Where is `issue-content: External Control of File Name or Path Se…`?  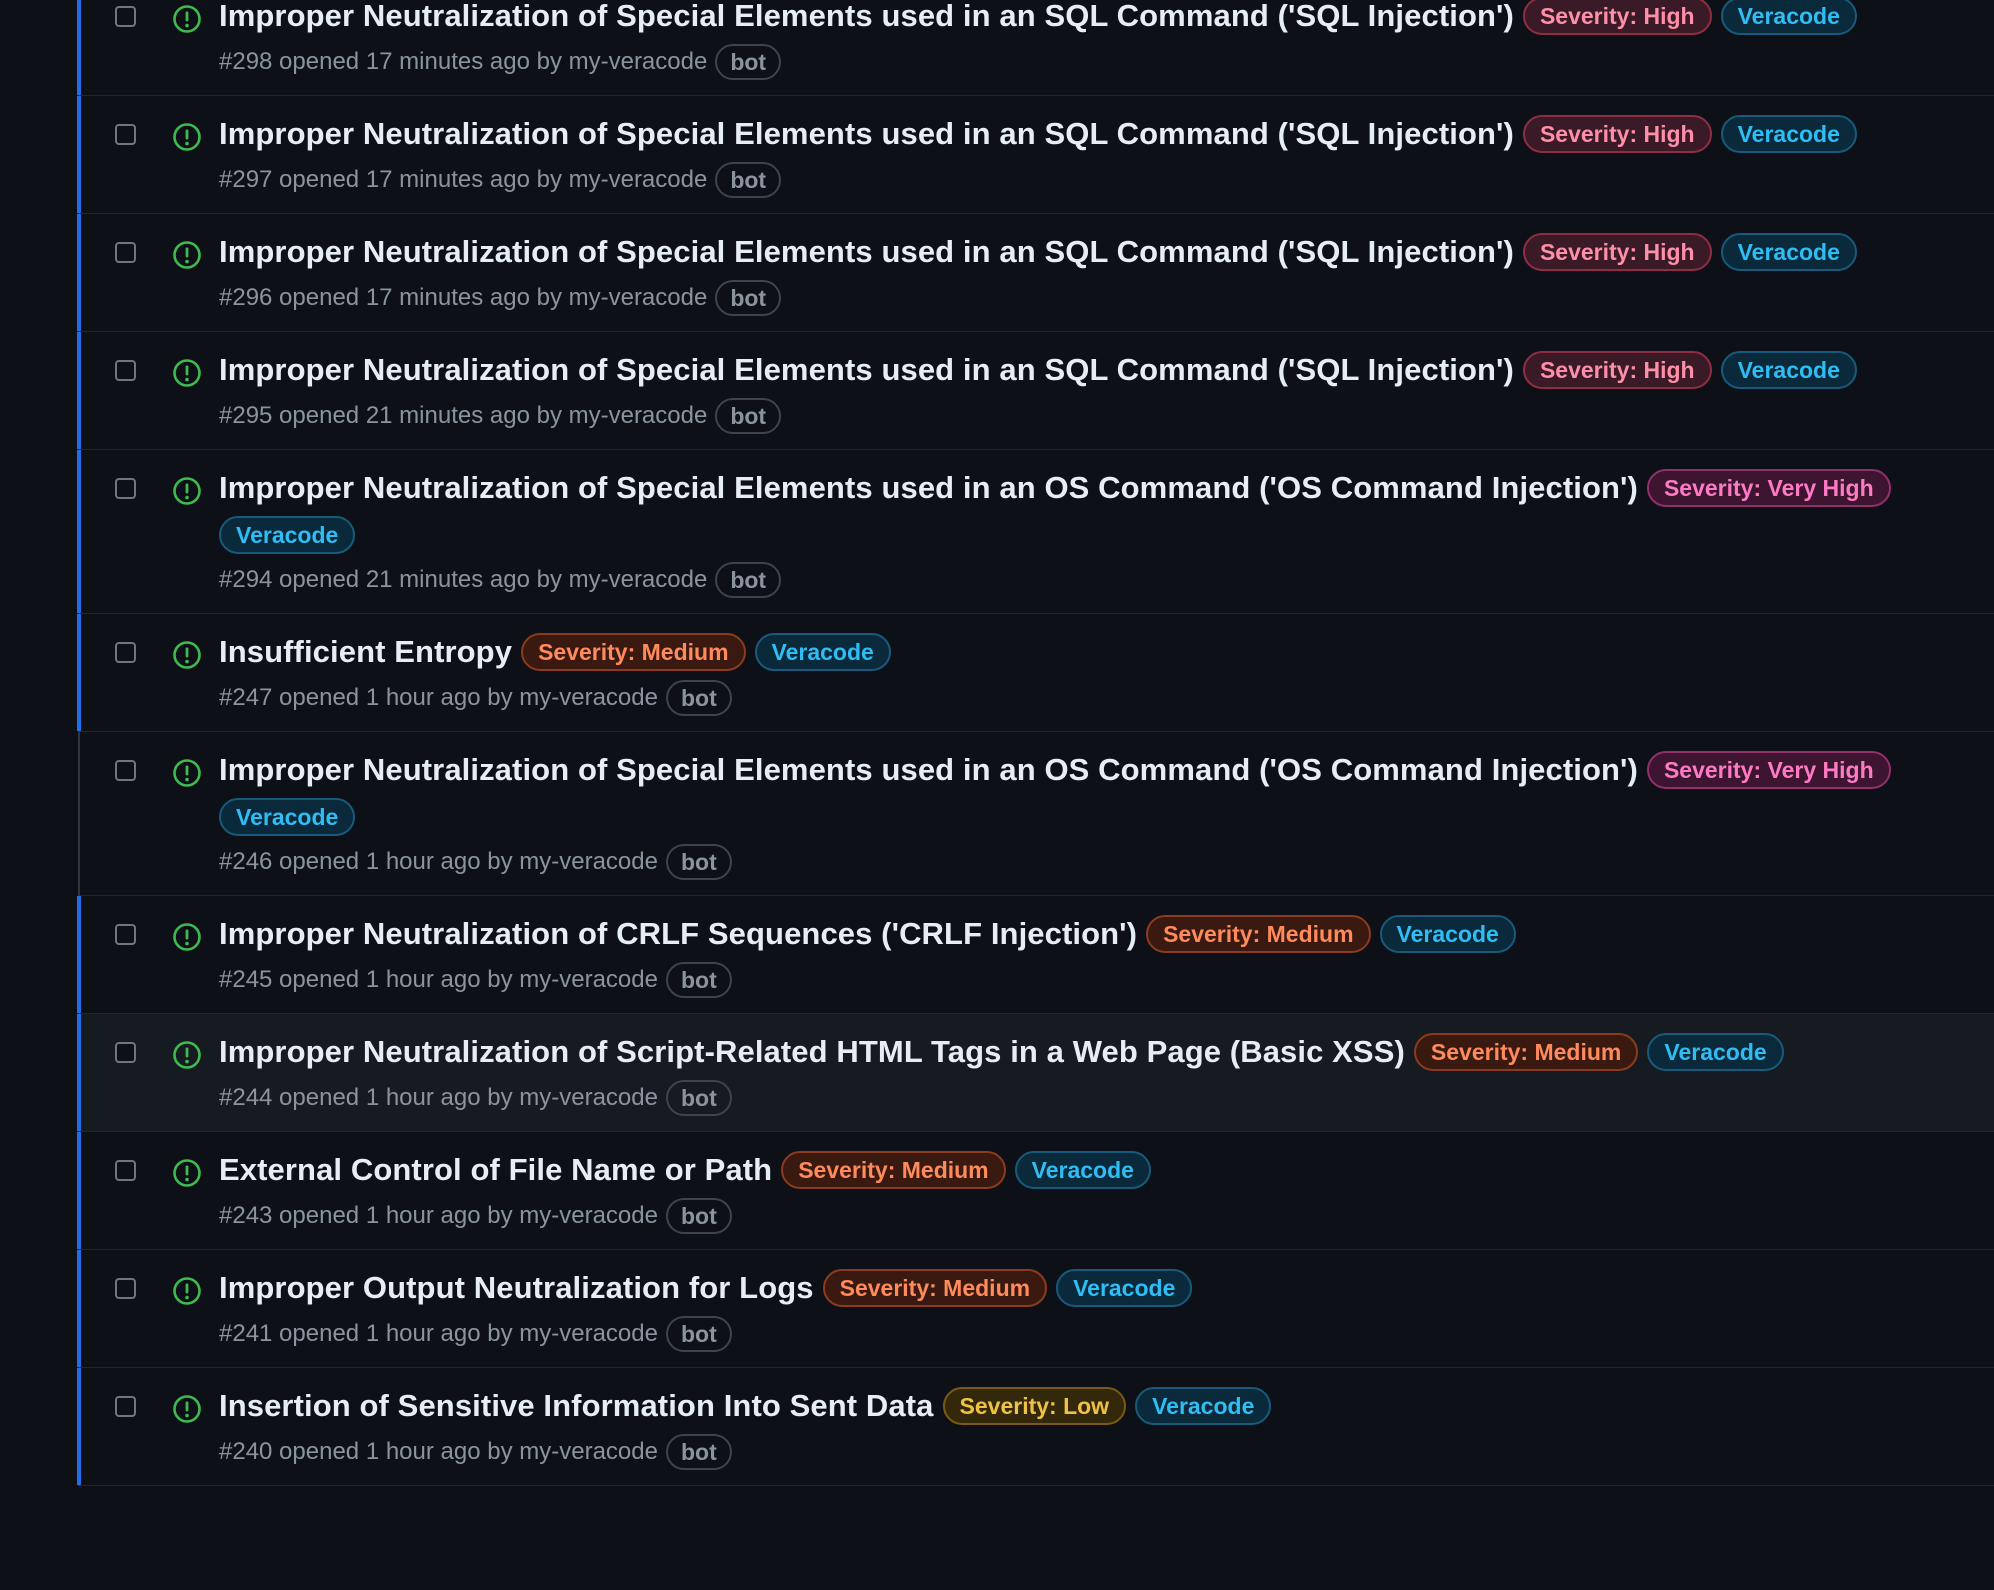 issue-content: External Control of File Name or Path Se… is located at coordinates (1097, 1192).